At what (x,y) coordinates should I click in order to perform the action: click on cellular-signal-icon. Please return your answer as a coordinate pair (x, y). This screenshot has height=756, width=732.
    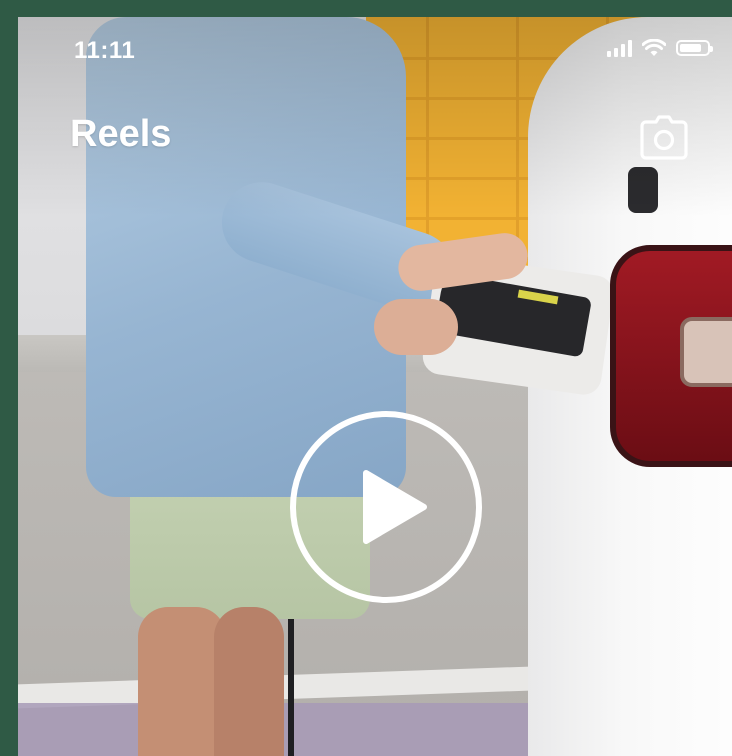
    Looking at the image, I should click on (619, 48).